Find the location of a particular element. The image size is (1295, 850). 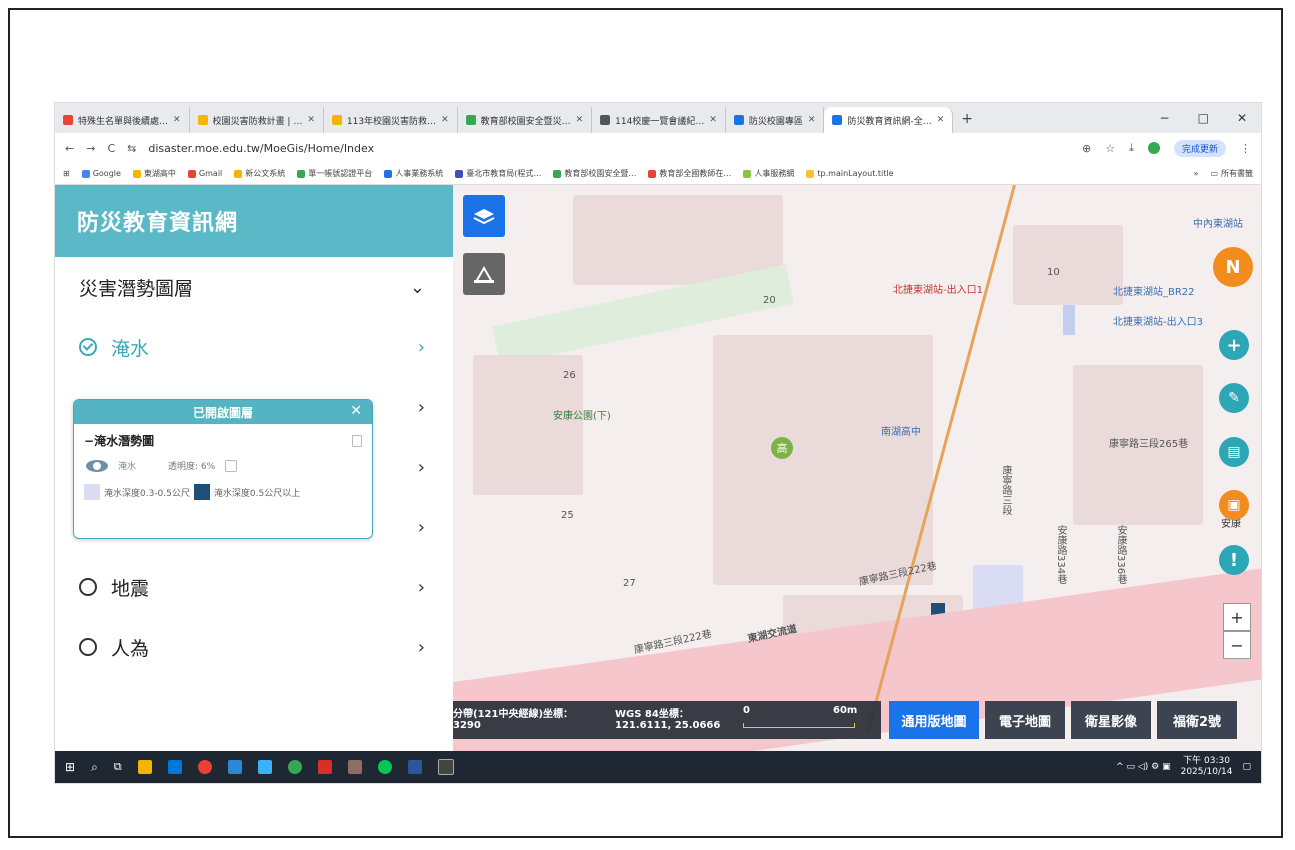

tab-5: 防災校園專區 ✕ is located at coordinates (775, 120).